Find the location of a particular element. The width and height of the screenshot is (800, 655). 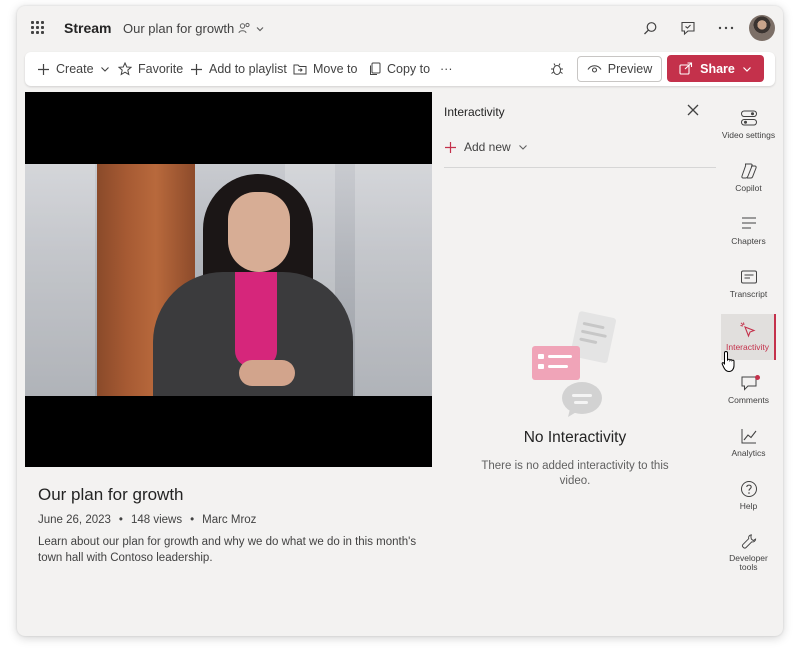

rail-item-developer-tools: Developer tools is located at coordinates (748, 549).